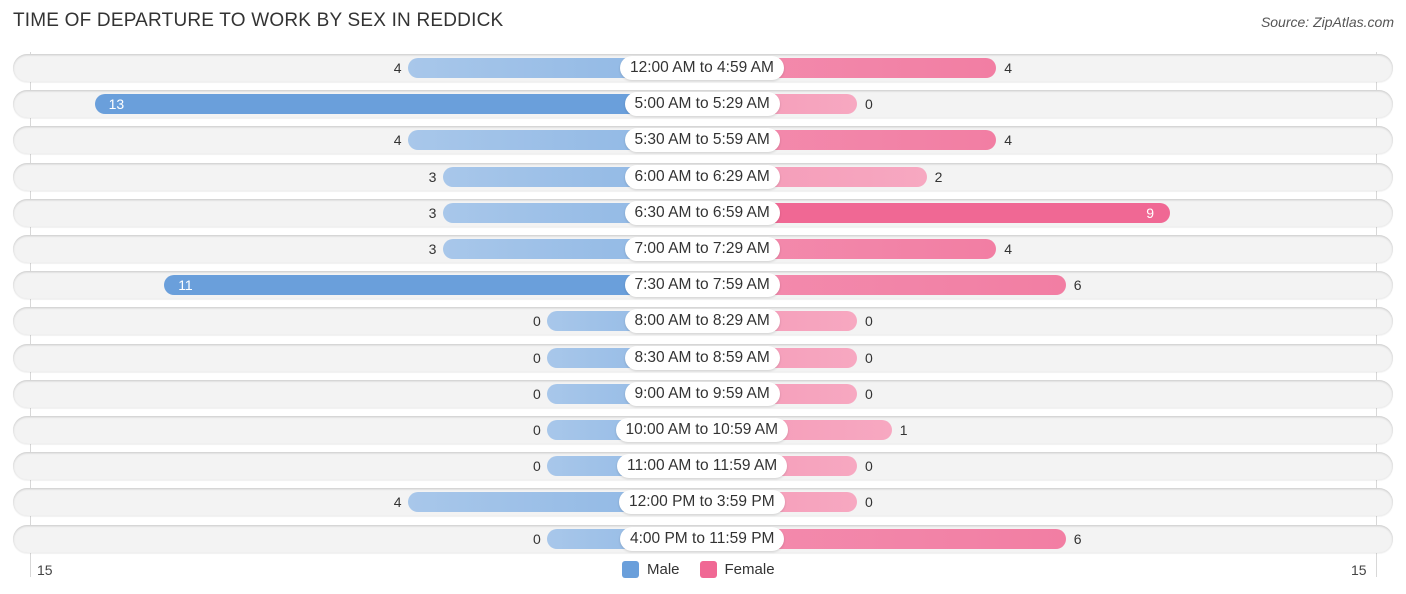 Image resolution: width=1406 pixels, height=594 pixels. What do you see at coordinates (702, 212) in the screenshot?
I see `category-label: 6:30 AM to 6:59 AM` at bounding box center [702, 212].